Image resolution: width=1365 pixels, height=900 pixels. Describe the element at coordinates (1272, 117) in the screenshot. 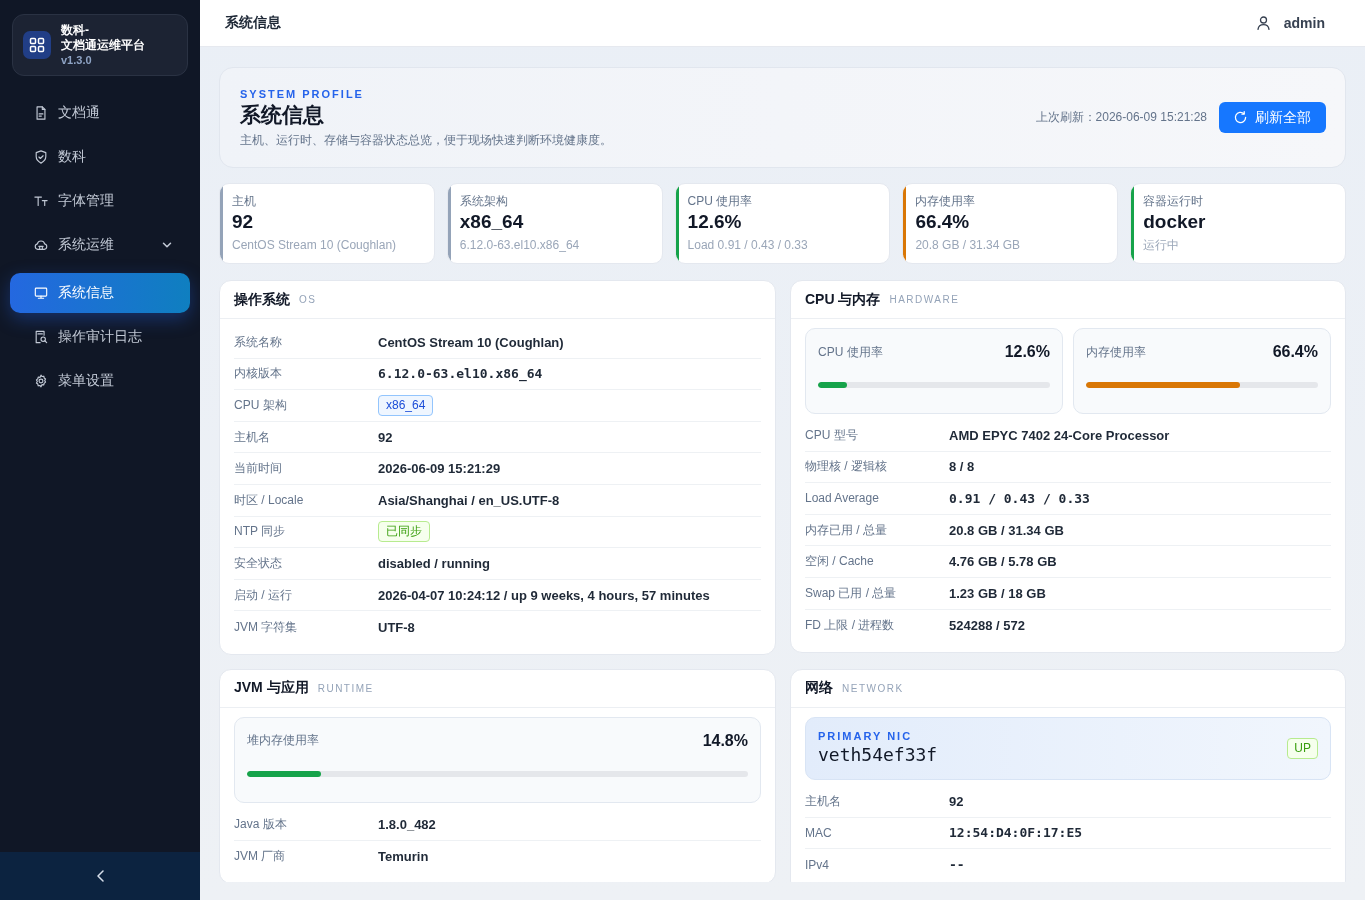

I see `refresh-all-button: 刷新全部` at that location.